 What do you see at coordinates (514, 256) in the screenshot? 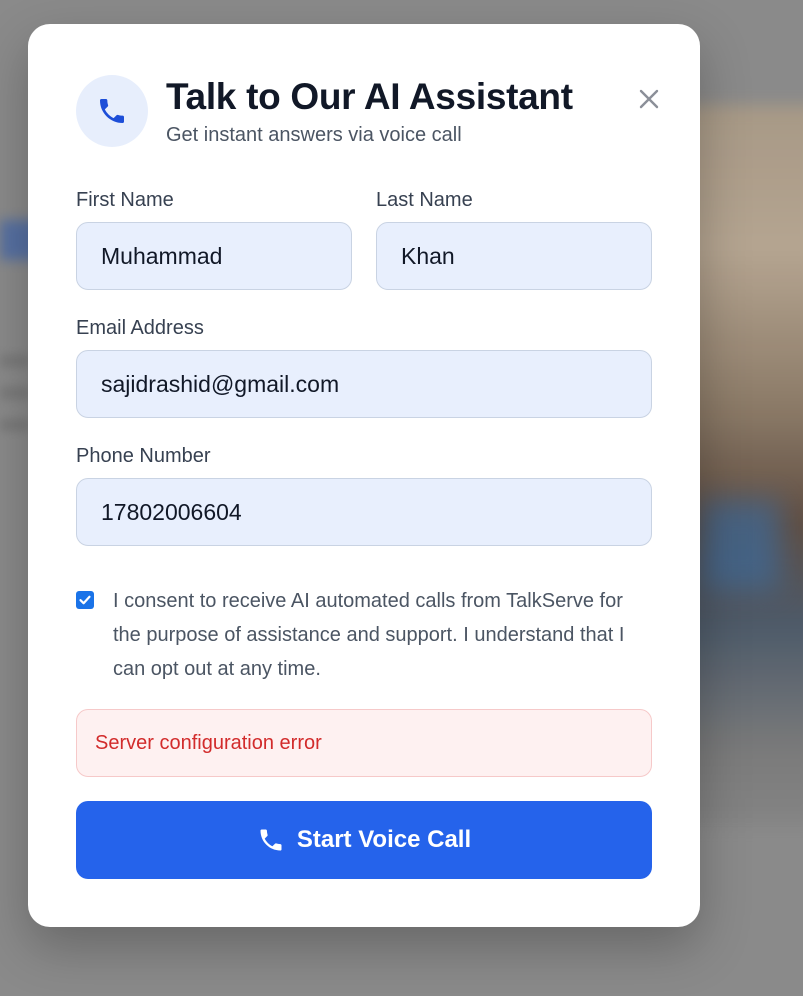
I see `last-name-input` at bounding box center [514, 256].